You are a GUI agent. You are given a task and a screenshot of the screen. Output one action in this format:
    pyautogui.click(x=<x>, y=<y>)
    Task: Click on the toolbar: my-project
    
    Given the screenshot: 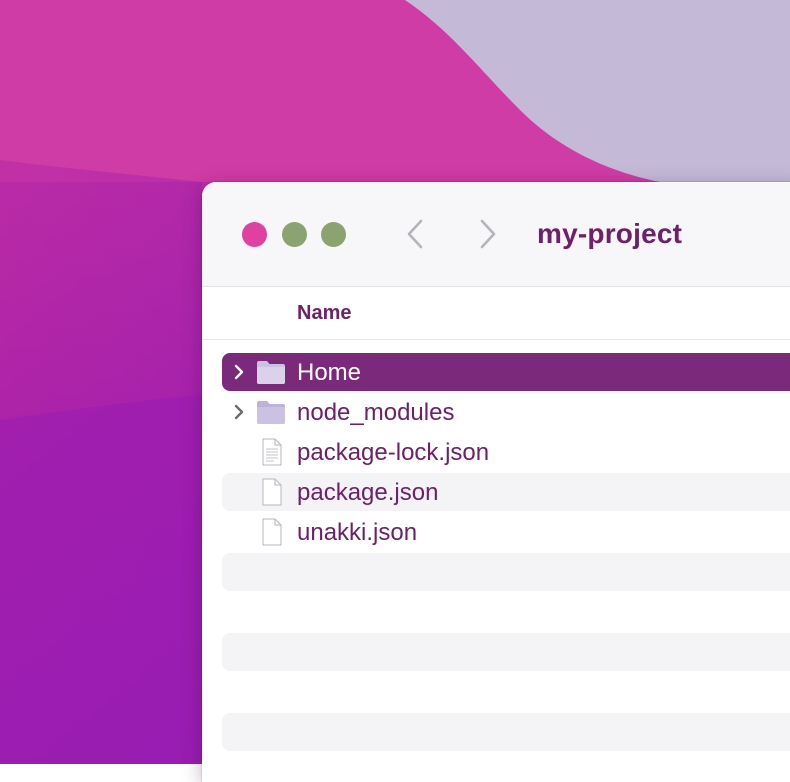 What is the action you would take?
    pyautogui.click(x=496, y=234)
    